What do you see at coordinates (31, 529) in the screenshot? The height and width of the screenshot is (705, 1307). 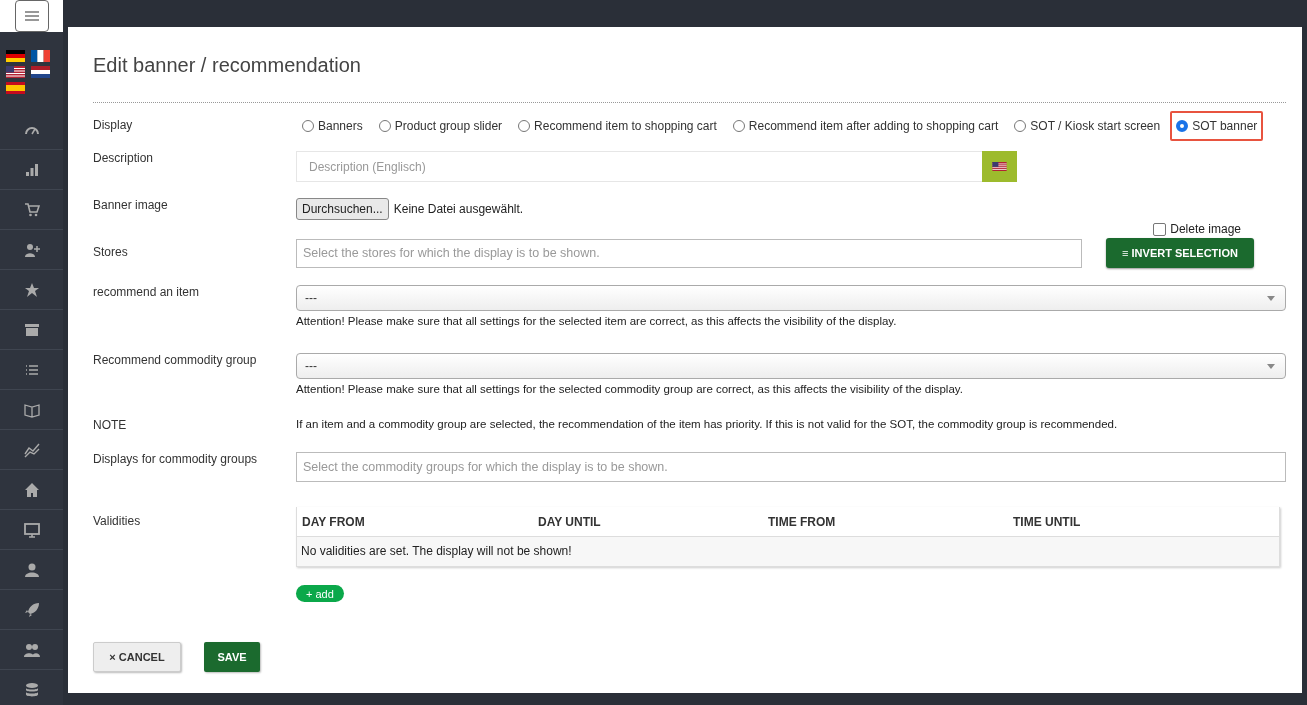 I see `monitor-icon` at bounding box center [31, 529].